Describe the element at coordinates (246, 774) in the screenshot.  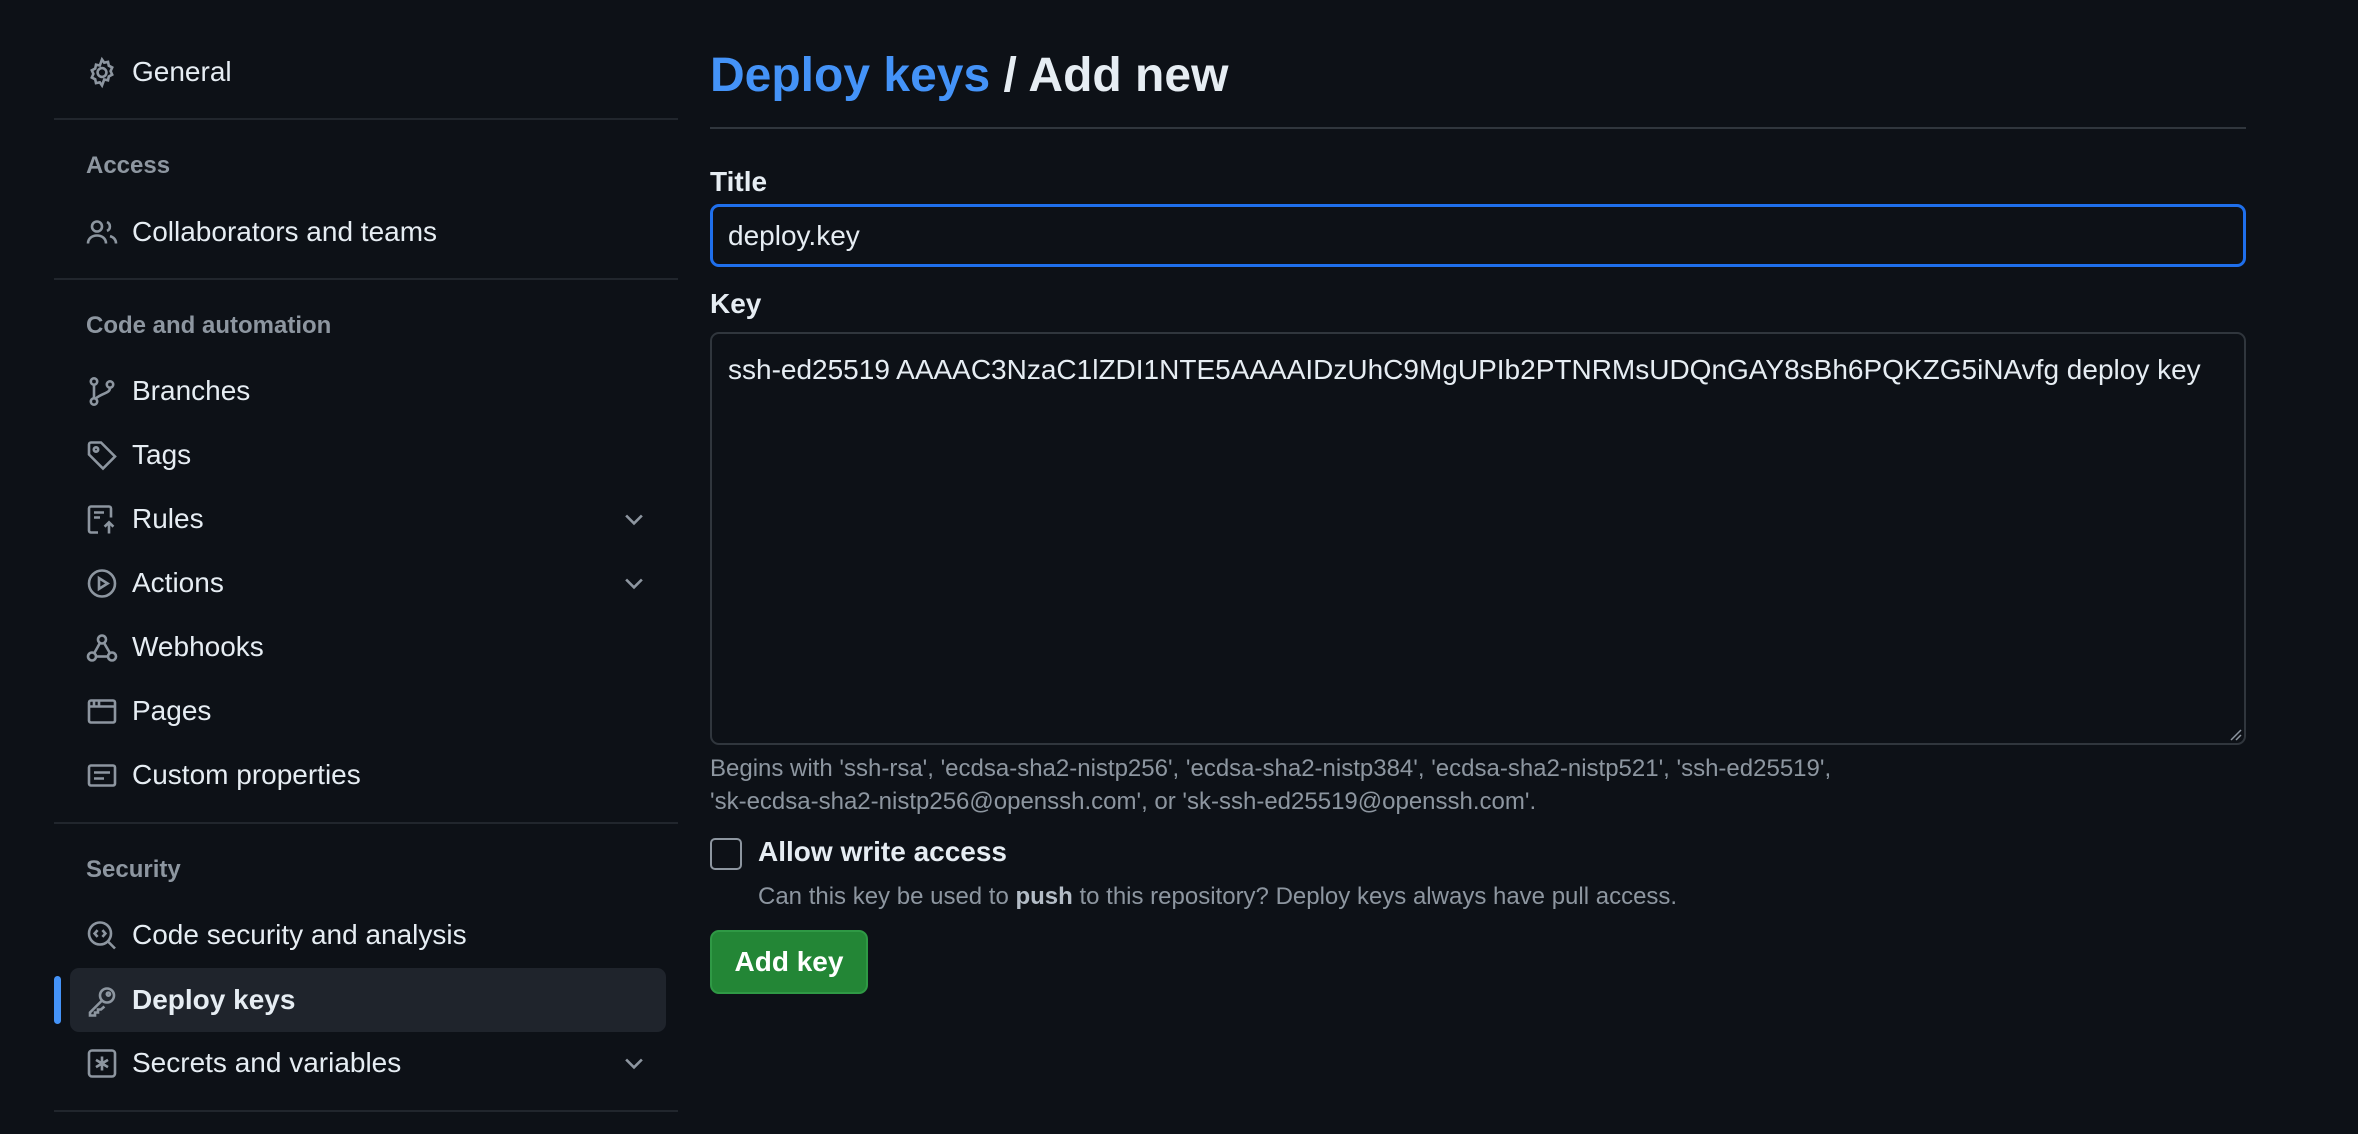
I see `sidebar-item-label: Custom properties` at that location.